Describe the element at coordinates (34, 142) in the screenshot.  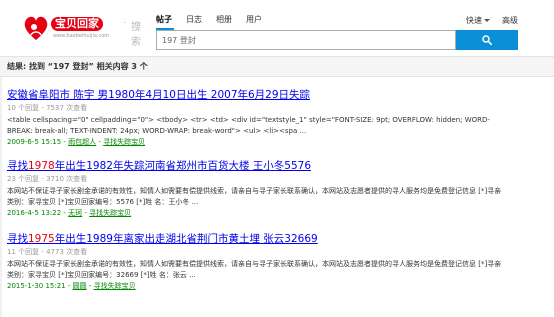
I see `result-date: 2009-6-5 15:15` at that location.